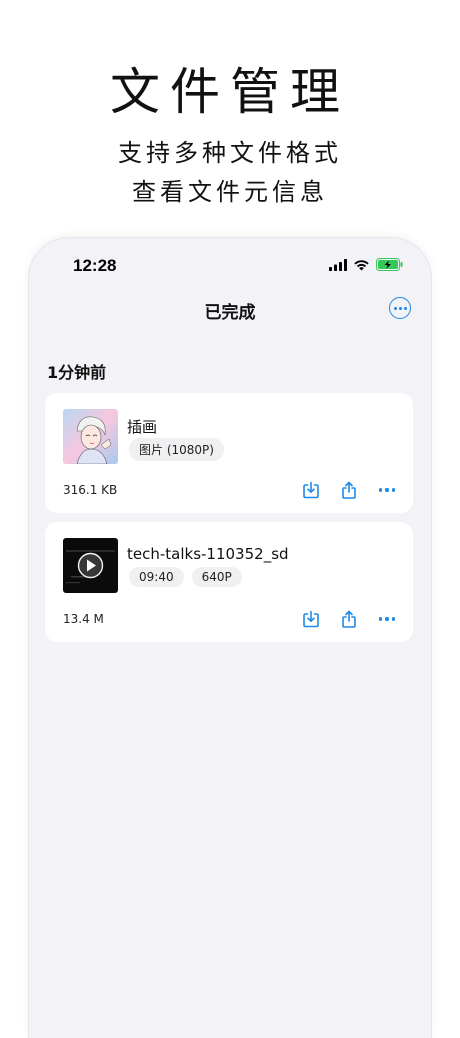 The height and width of the screenshot is (1038, 460). What do you see at coordinates (338, 264) in the screenshot?
I see `signal-icon` at bounding box center [338, 264].